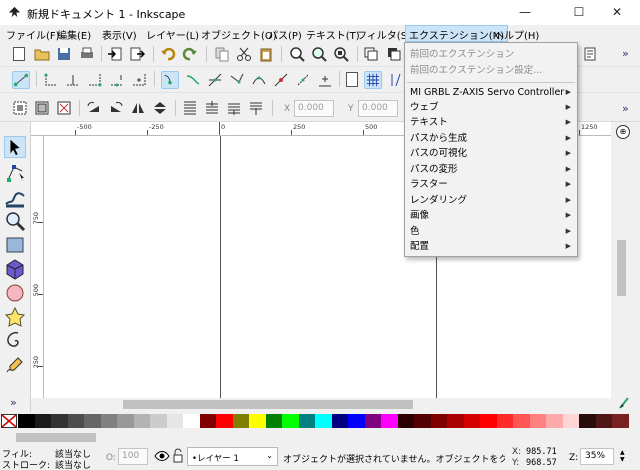  What do you see at coordinates (491, 107) in the screenshot?
I see `menu-item-web: ウェブ ▶` at bounding box center [491, 107].